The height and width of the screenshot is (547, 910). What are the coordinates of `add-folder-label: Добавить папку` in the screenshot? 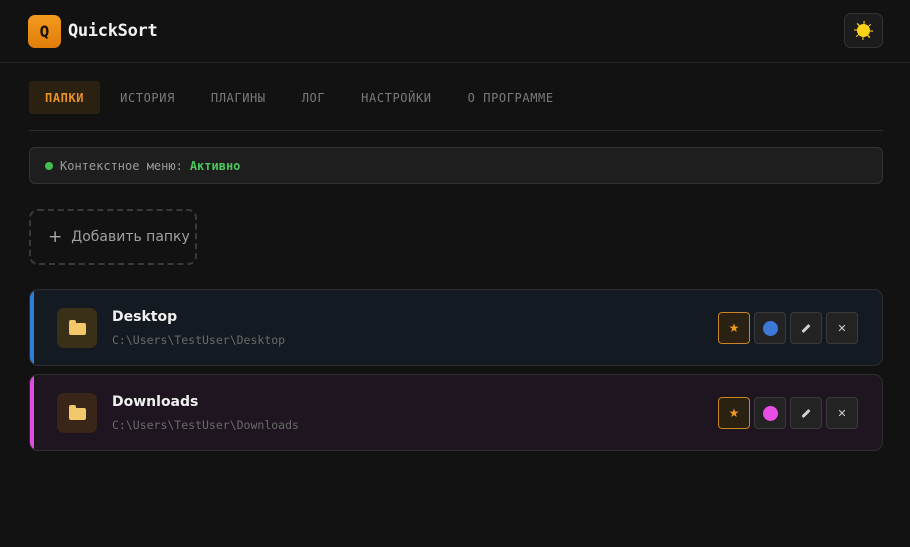 It's located at (130, 237).